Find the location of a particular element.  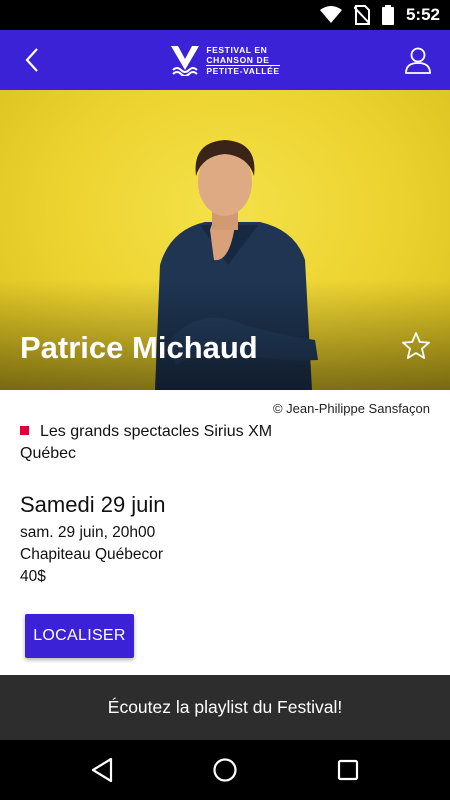

nav-back-icon is located at coordinates (101, 770).